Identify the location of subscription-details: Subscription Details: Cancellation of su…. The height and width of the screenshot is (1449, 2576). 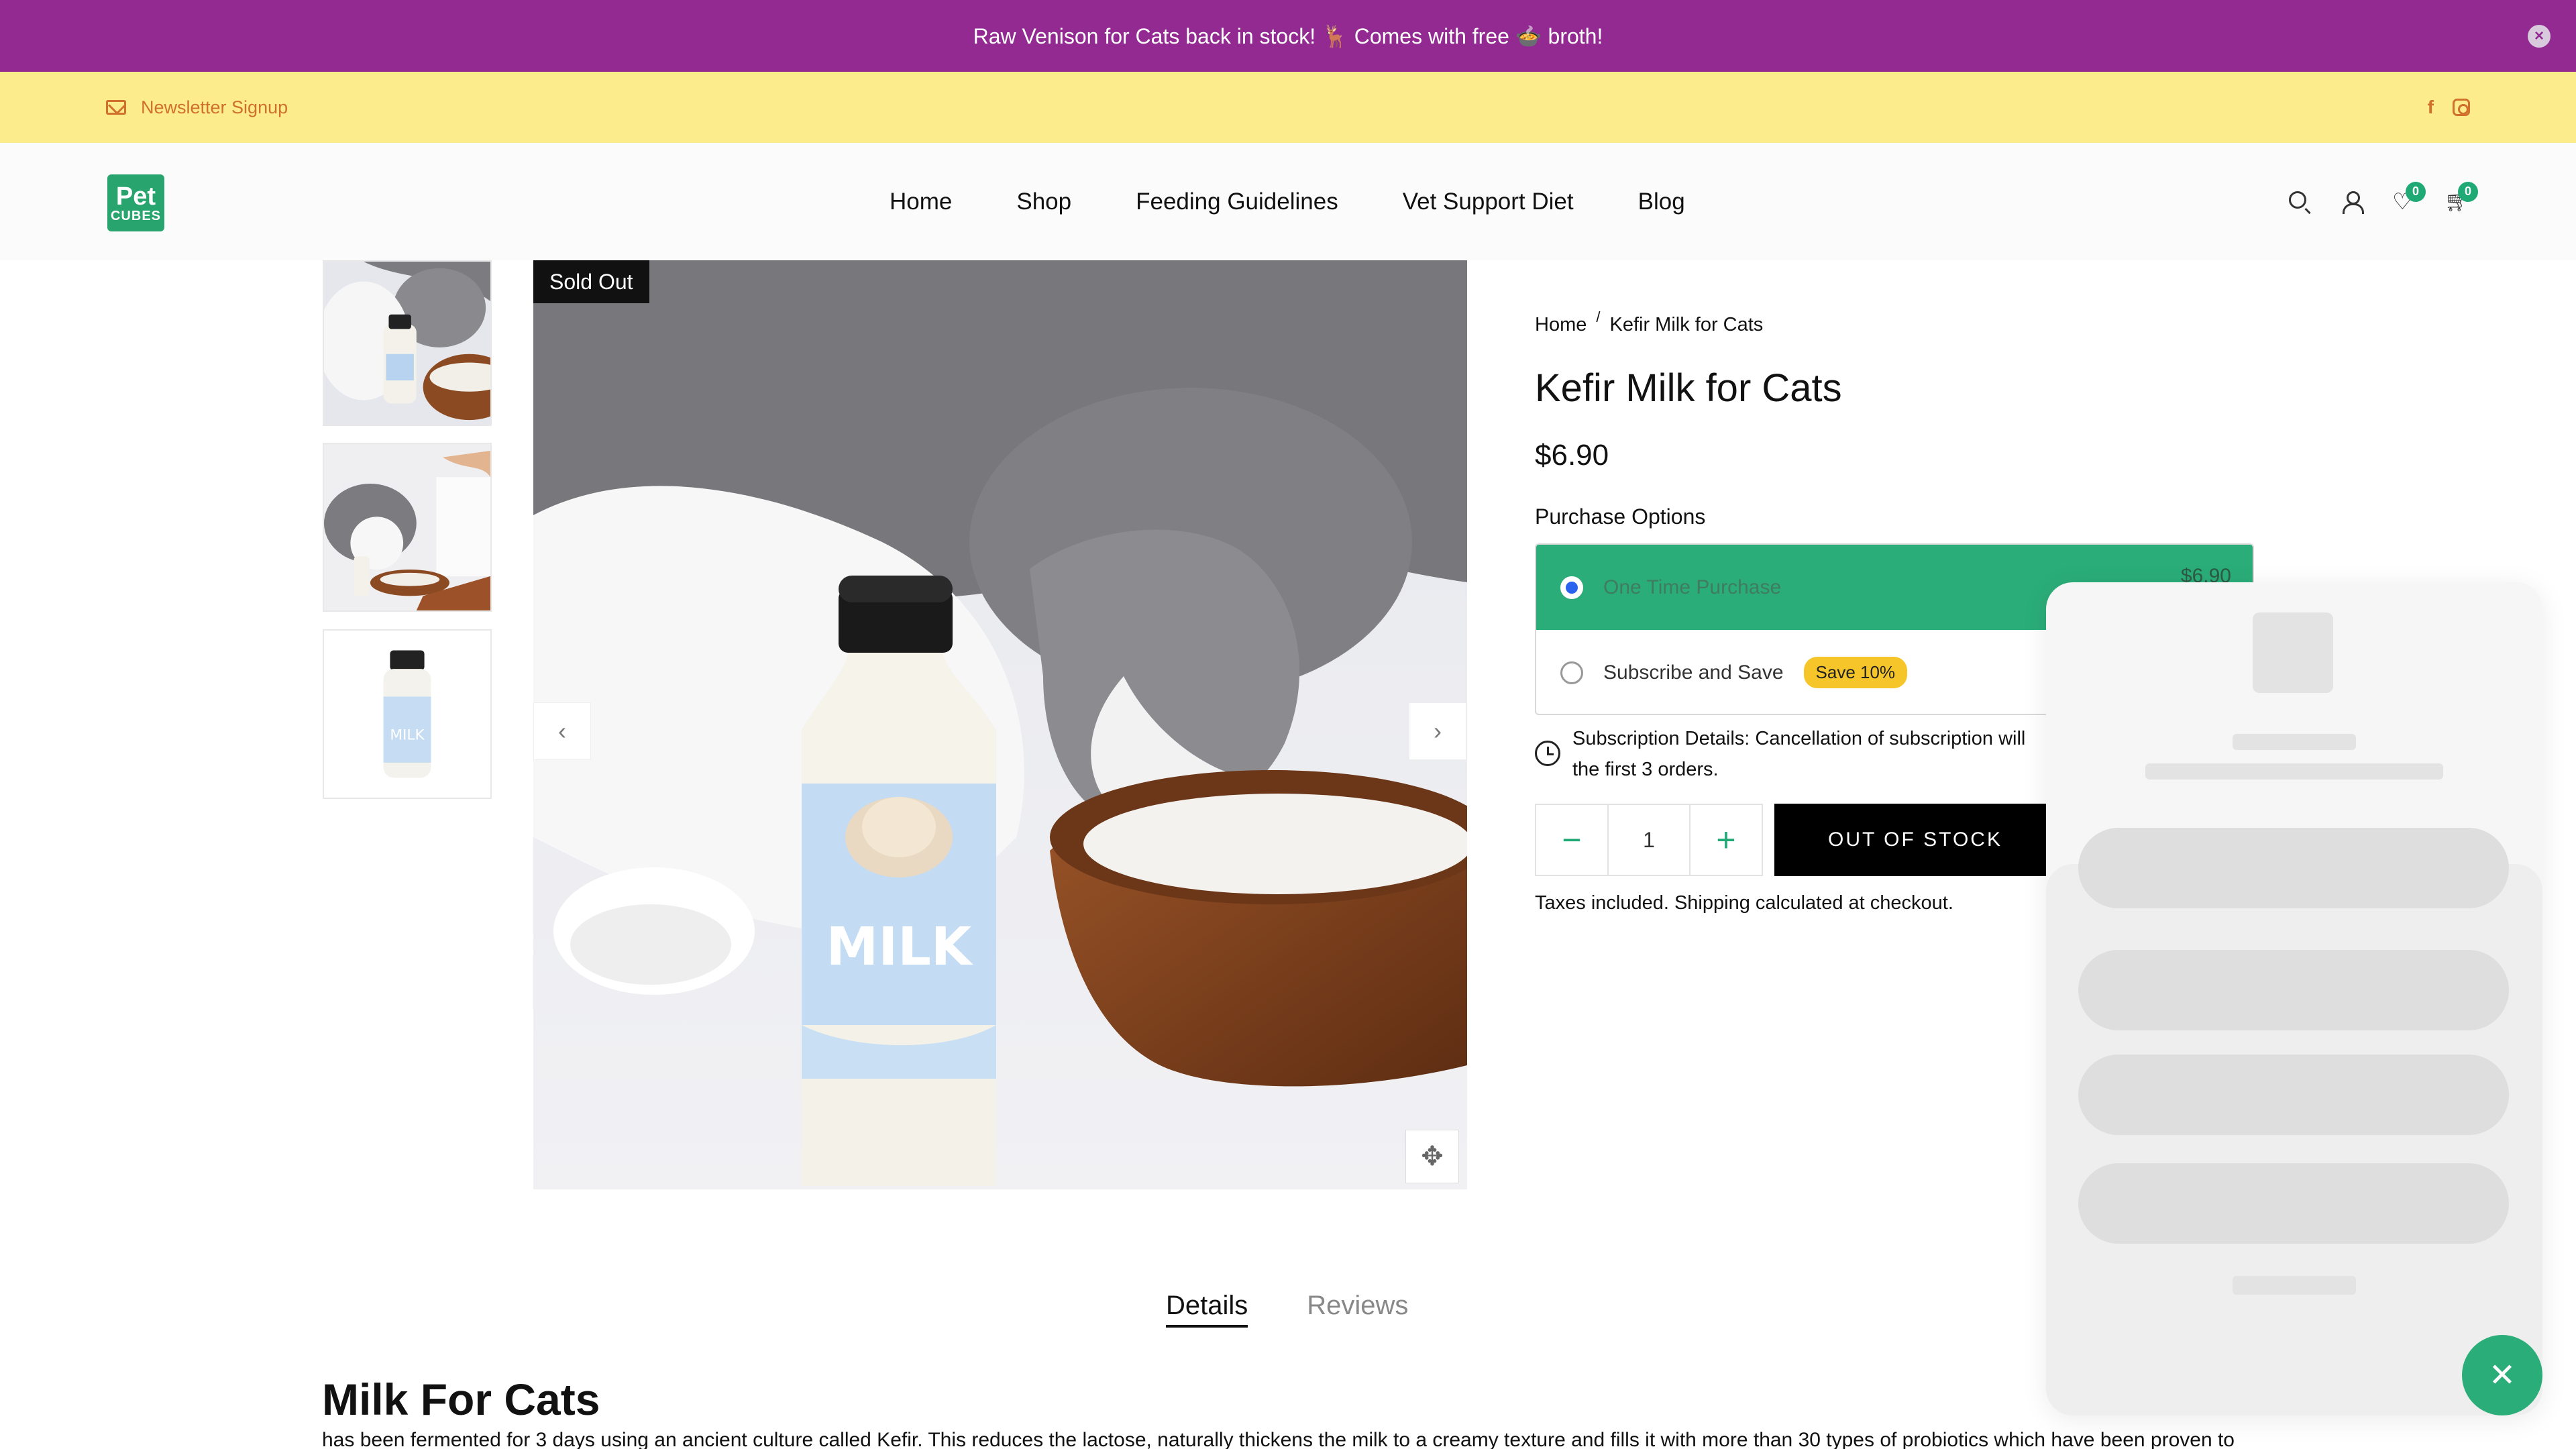
(1803, 754).